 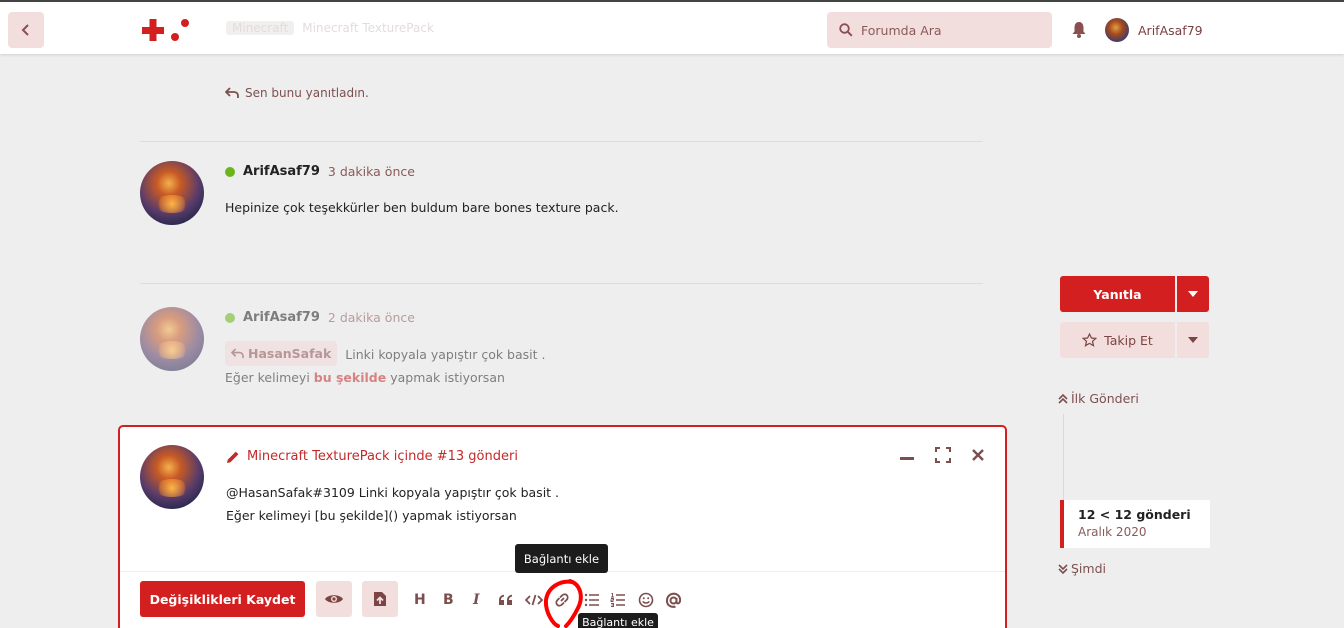 I want to click on search-input: Forumda Ara, so click(x=939, y=30).